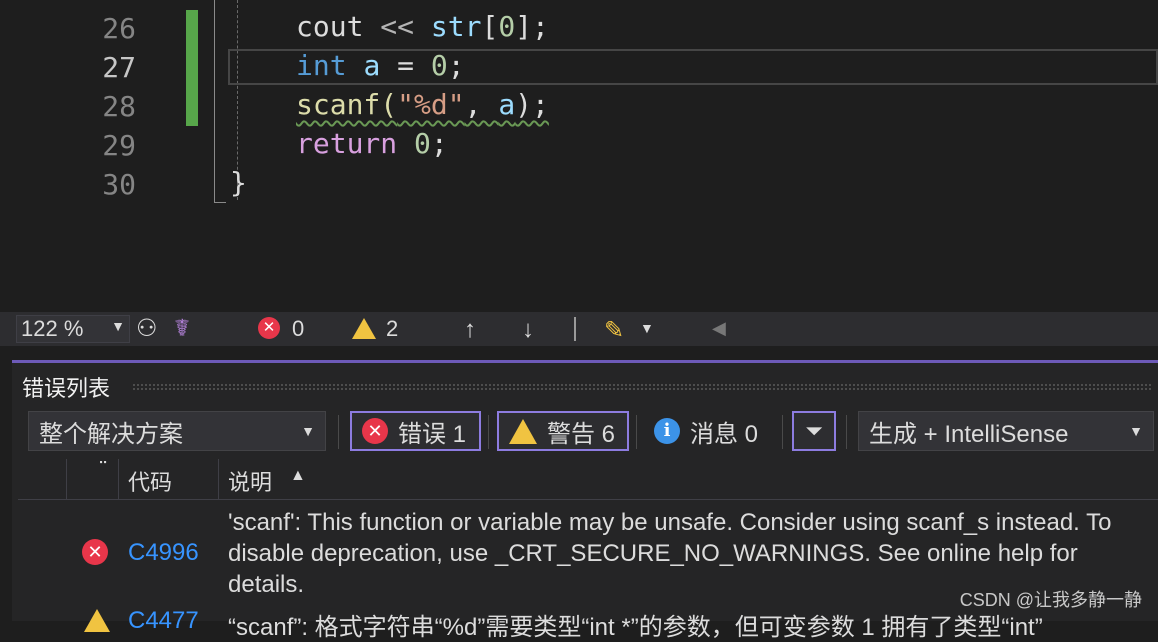 This screenshot has width=1158, height=642. Describe the element at coordinates (163, 621) in the screenshot. I see `error-code-link: C4477` at that location.